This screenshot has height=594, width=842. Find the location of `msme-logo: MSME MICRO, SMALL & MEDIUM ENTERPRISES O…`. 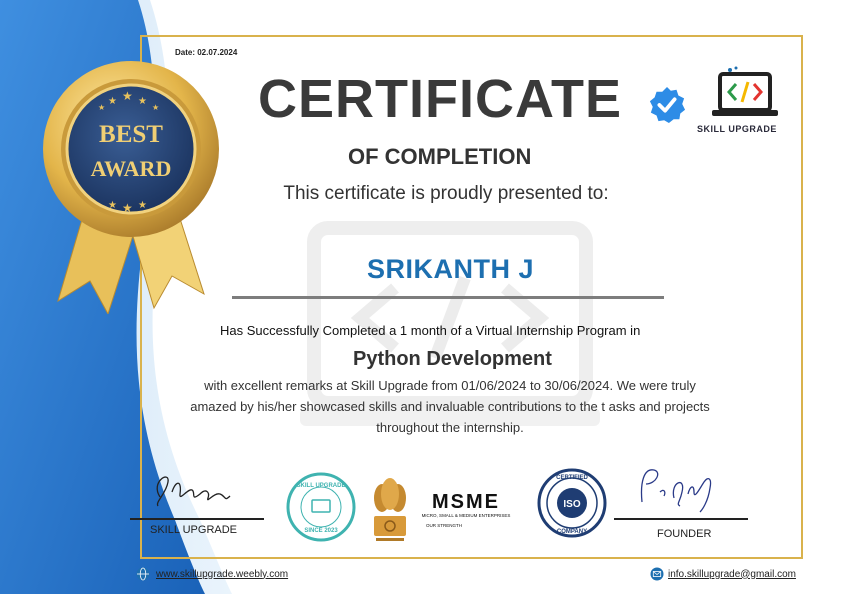

msme-logo: MSME MICRO, SMALL & MEDIUM ENTERPRISES O… is located at coordinates (466, 509).